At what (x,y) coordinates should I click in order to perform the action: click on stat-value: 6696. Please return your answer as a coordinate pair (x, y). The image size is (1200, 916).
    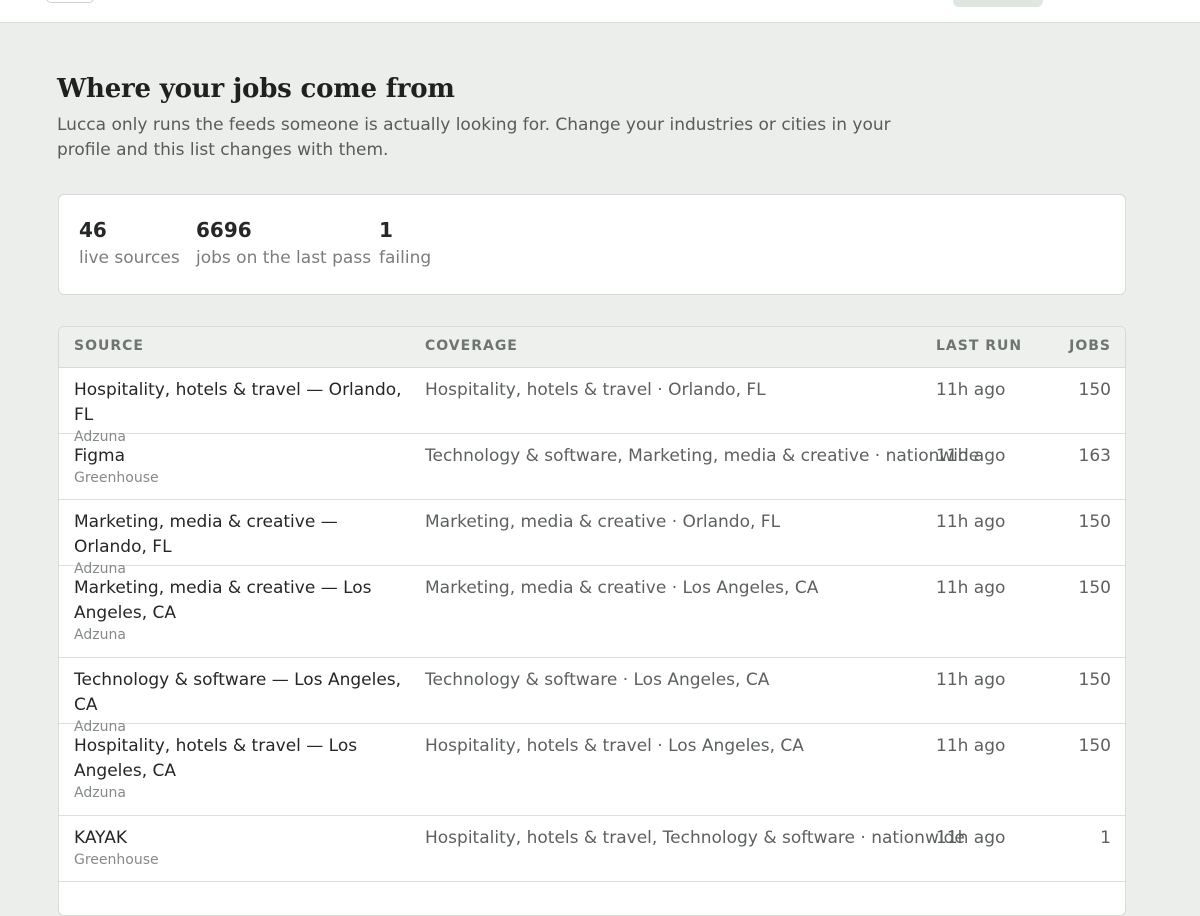
    Looking at the image, I should click on (224, 230).